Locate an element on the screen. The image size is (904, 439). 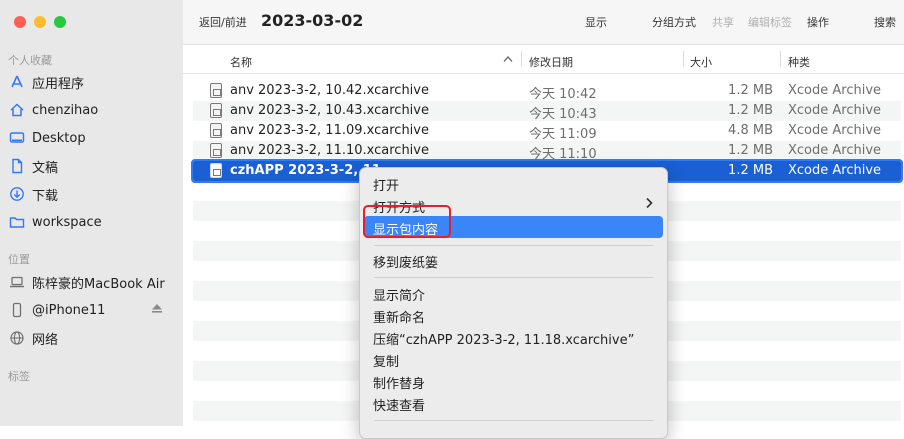
sidebar-item-network: 网络 is located at coordinates (33, 338).